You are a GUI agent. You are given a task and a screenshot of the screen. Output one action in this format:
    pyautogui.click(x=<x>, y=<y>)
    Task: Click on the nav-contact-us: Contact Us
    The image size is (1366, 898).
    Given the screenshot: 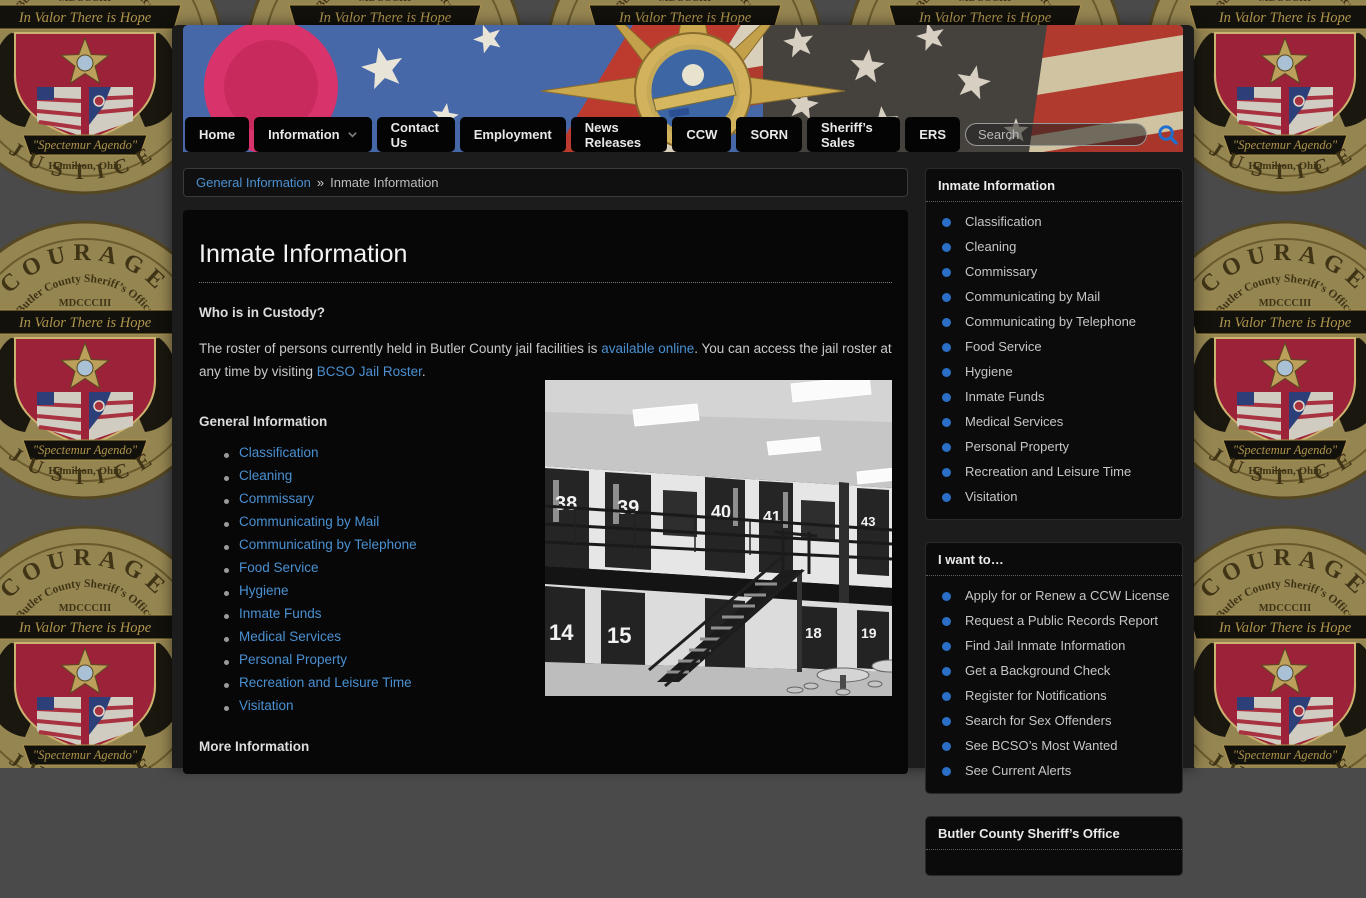 What is the action you would take?
    pyautogui.click(x=416, y=134)
    